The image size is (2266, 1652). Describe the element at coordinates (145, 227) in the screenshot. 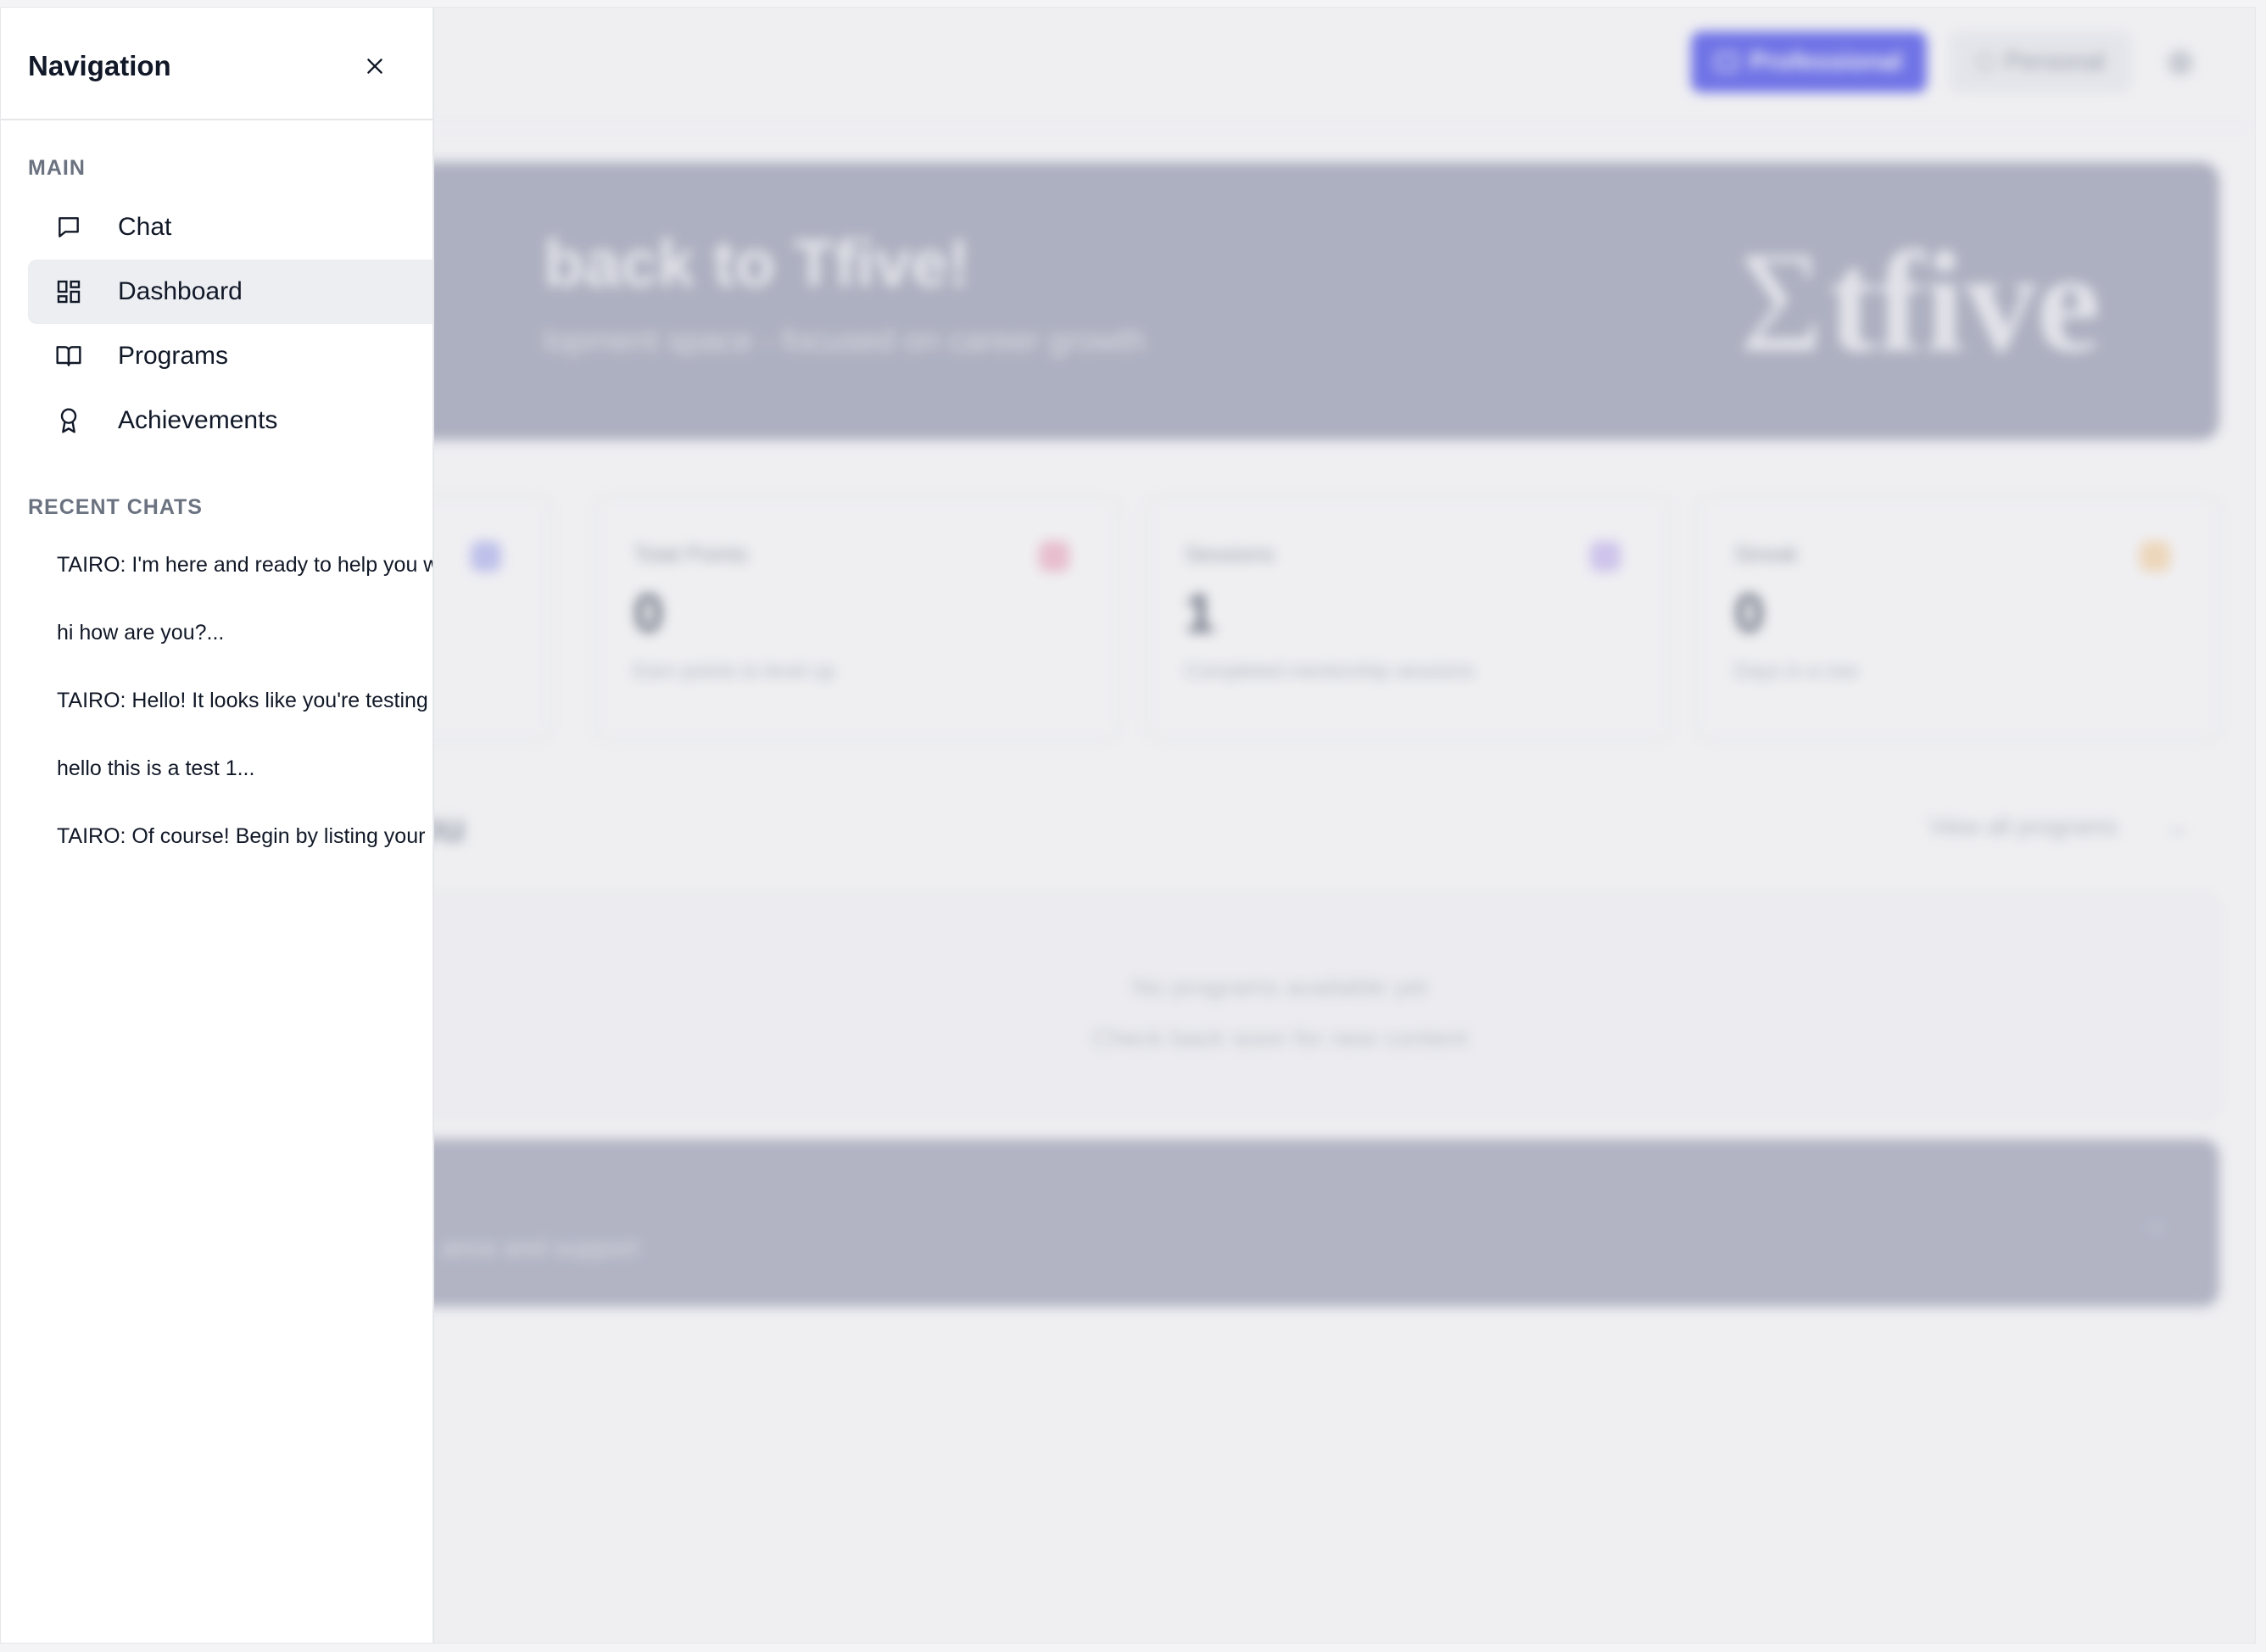

I see `nav-item-label: Chat` at that location.